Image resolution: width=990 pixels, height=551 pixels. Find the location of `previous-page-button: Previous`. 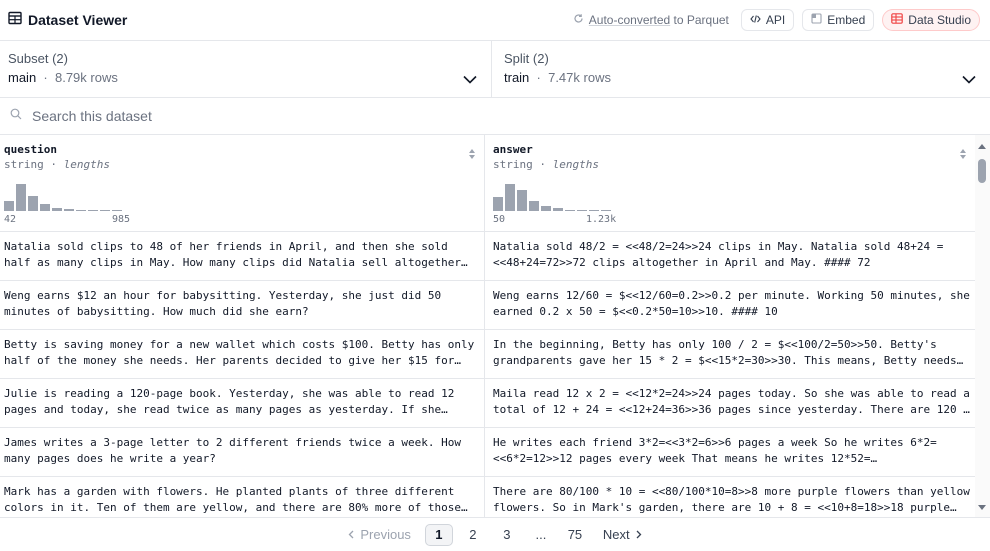

previous-page-button: Previous is located at coordinates (379, 535).